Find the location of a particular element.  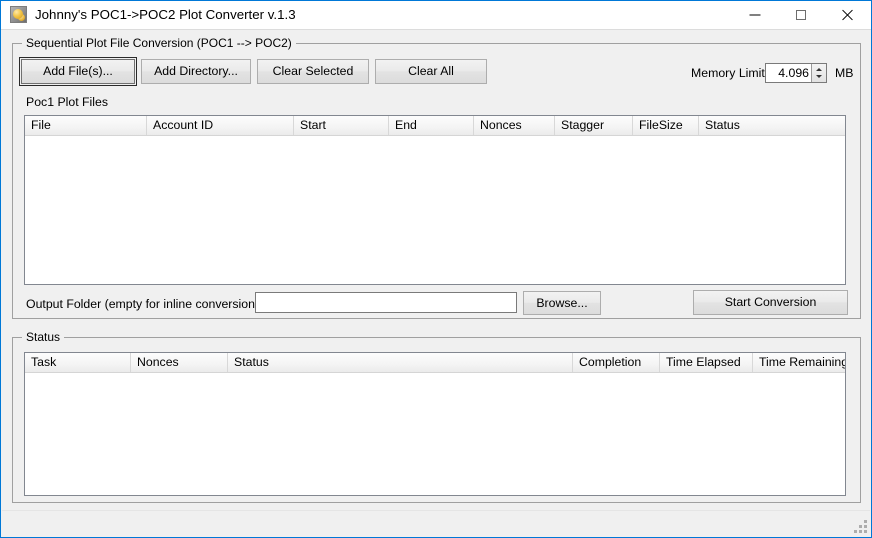

chevron-down-icon is located at coordinates (819, 76).